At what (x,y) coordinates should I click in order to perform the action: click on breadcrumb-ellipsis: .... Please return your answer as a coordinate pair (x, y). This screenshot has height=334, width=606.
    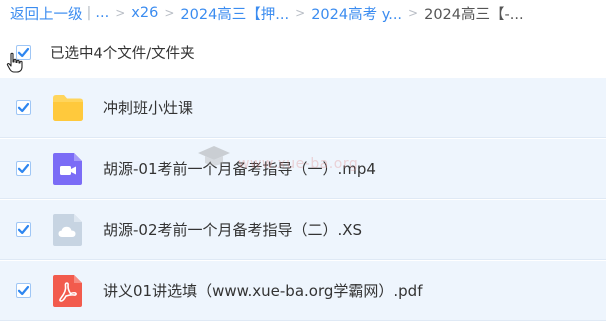
    Looking at the image, I should click on (102, 13).